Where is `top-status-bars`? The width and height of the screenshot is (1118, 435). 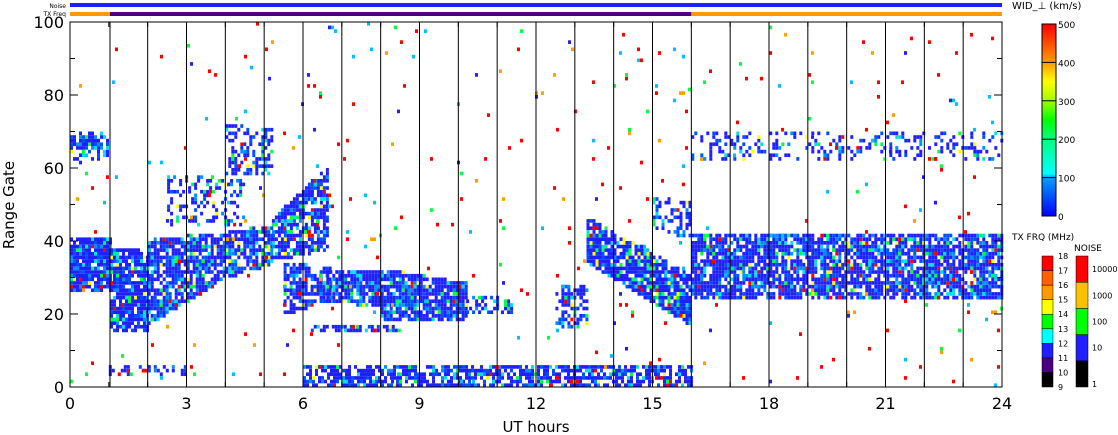
top-status-bars is located at coordinates (536, 9).